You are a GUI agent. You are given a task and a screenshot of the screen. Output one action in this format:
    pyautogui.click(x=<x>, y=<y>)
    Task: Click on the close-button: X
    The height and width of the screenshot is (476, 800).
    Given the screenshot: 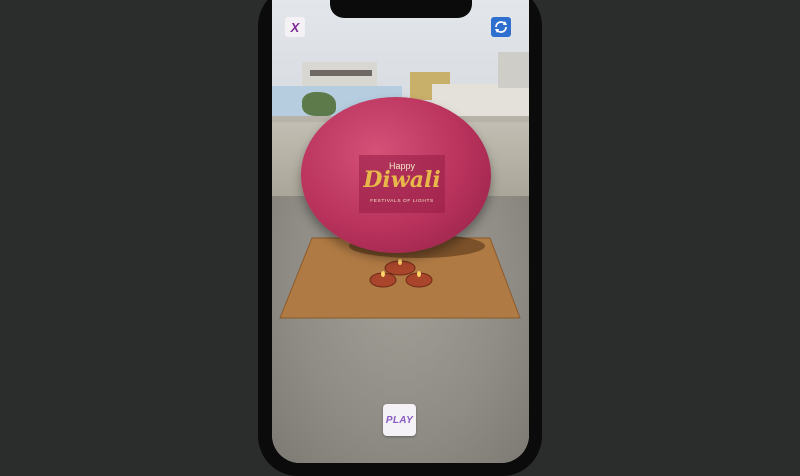 What is the action you would take?
    pyautogui.click(x=295, y=27)
    